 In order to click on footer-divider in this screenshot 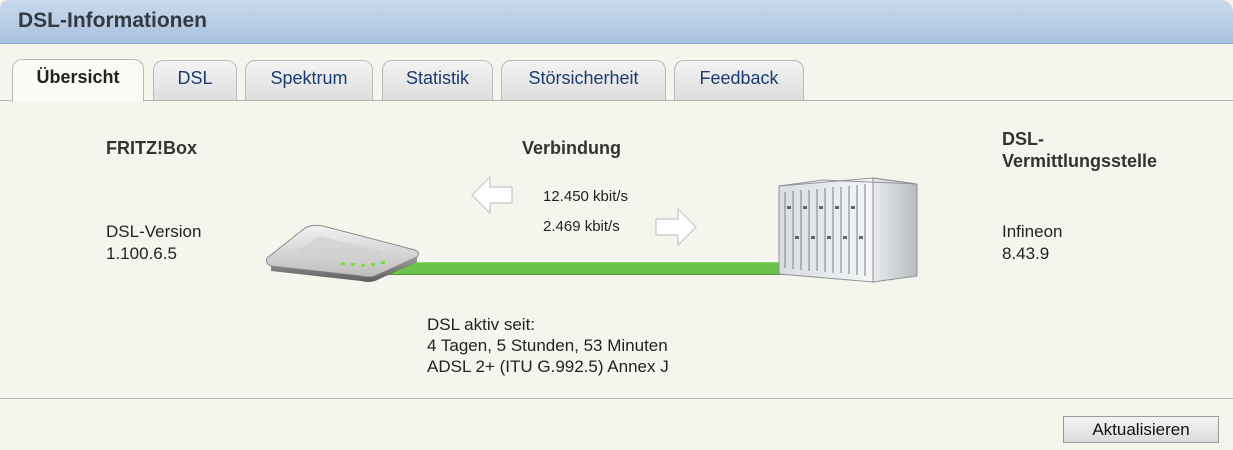, I will do `click(616, 398)`.